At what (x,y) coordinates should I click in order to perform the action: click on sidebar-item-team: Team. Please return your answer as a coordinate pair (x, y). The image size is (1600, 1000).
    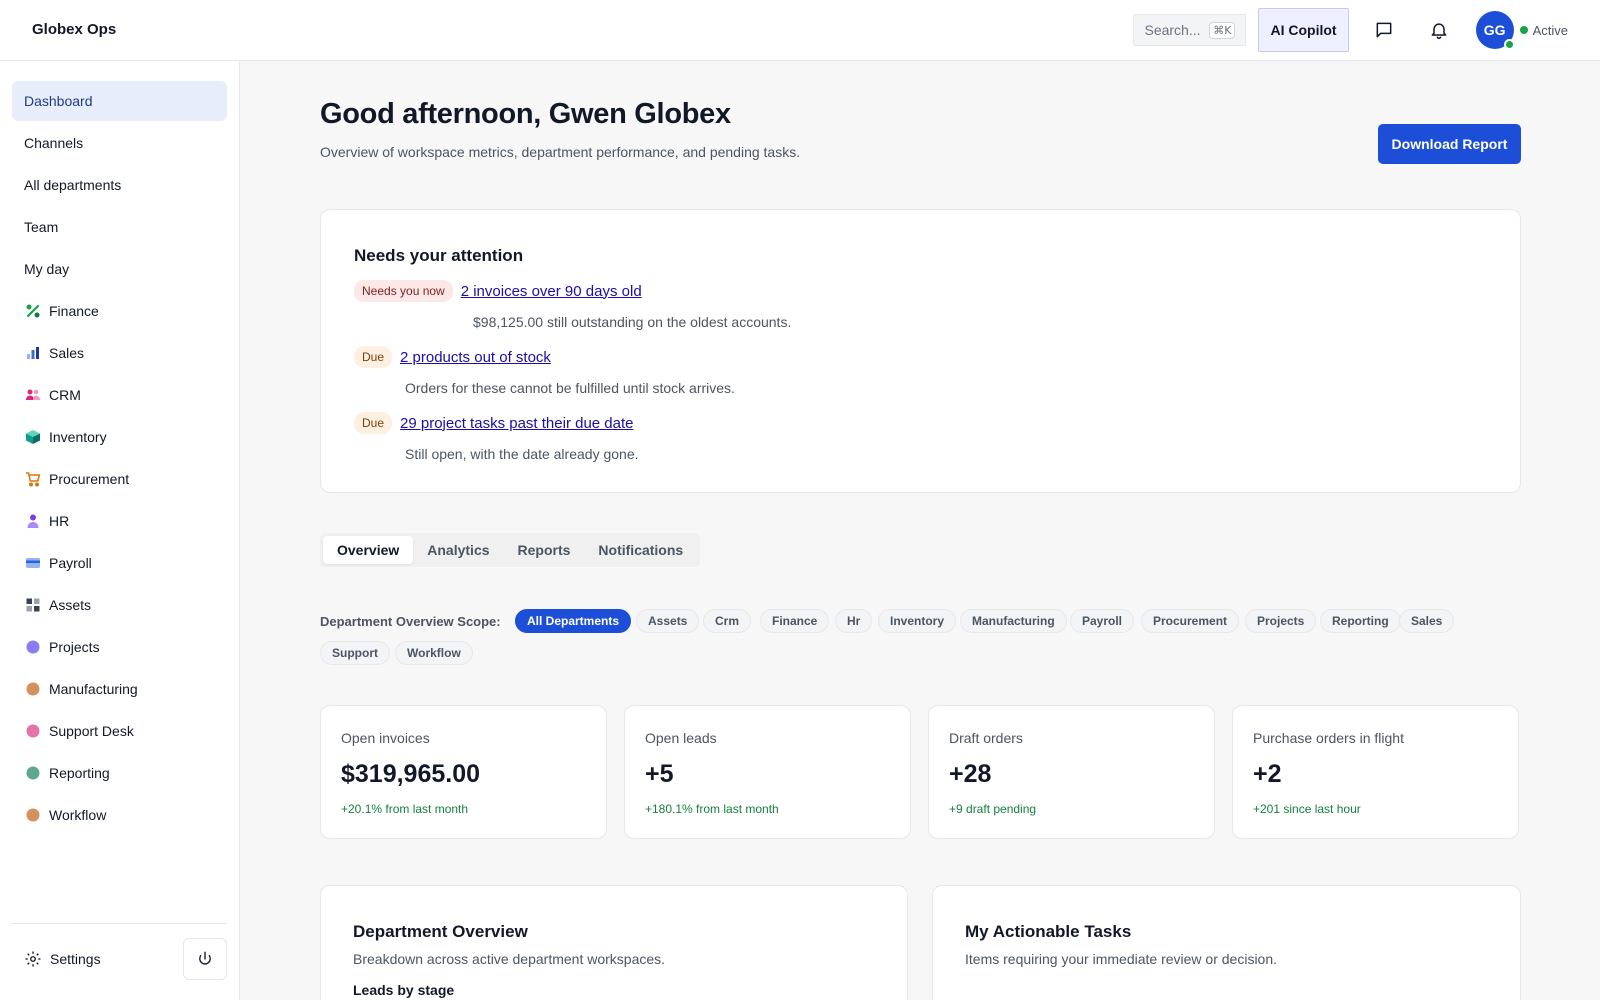
    Looking at the image, I should click on (119, 227).